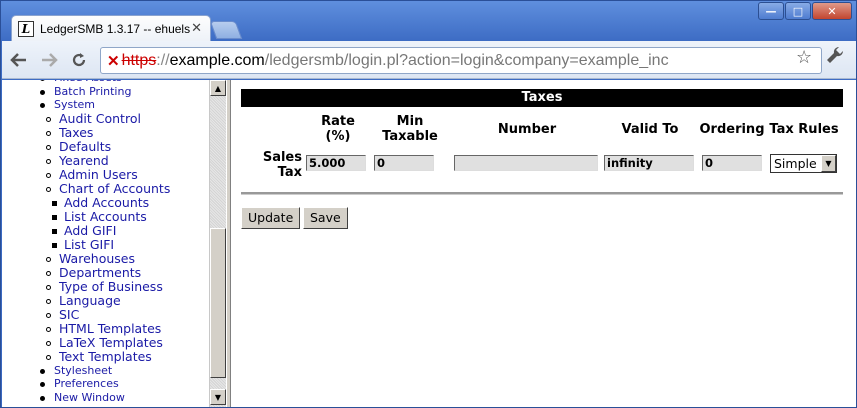 The image size is (857, 408). What do you see at coordinates (113, 61) in the screenshot?
I see `insecure-lock-icon: ✕` at bounding box center [113, 61].